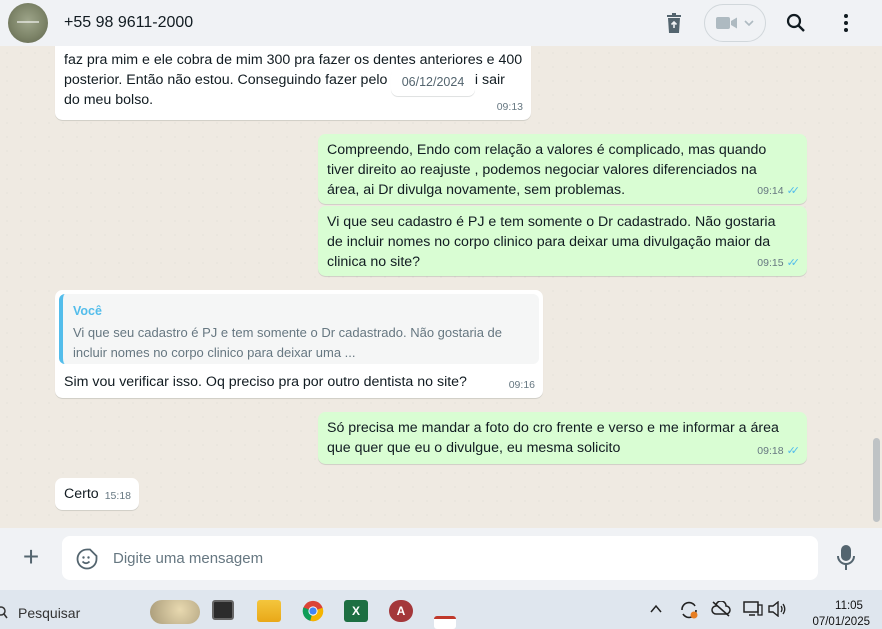  I want to click on microphone-icon, so click(846, 558).